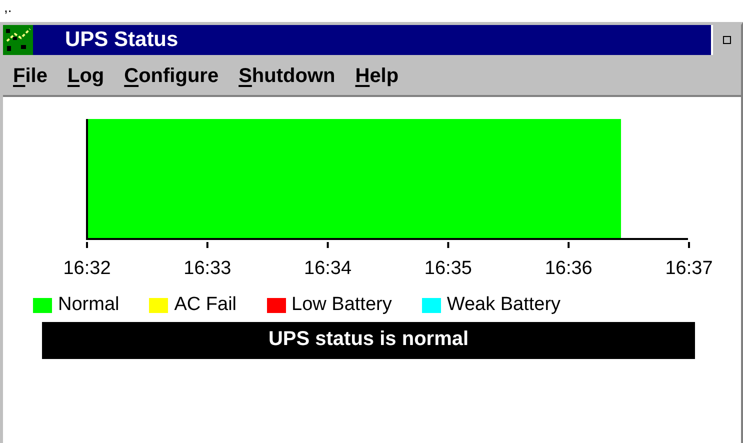 The height and width of the screenshot is (443, 743). I want to click on stray-text: ,., so click(8, 8).